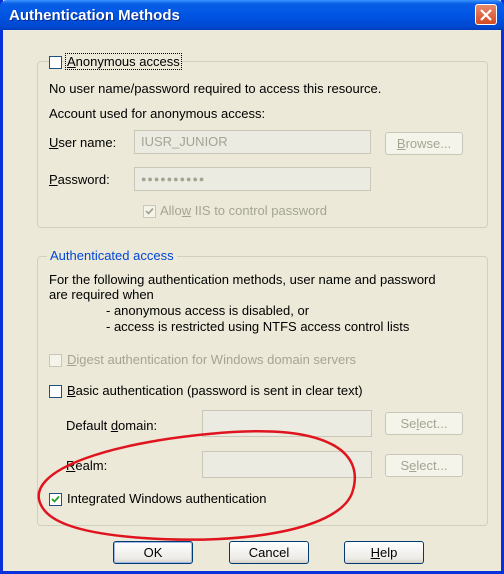 This screenshot has width=504, height=574. What do you see at coordinates (287, 464) in the screenshot?
I see `realm-field` at bounding box center [287, 464].